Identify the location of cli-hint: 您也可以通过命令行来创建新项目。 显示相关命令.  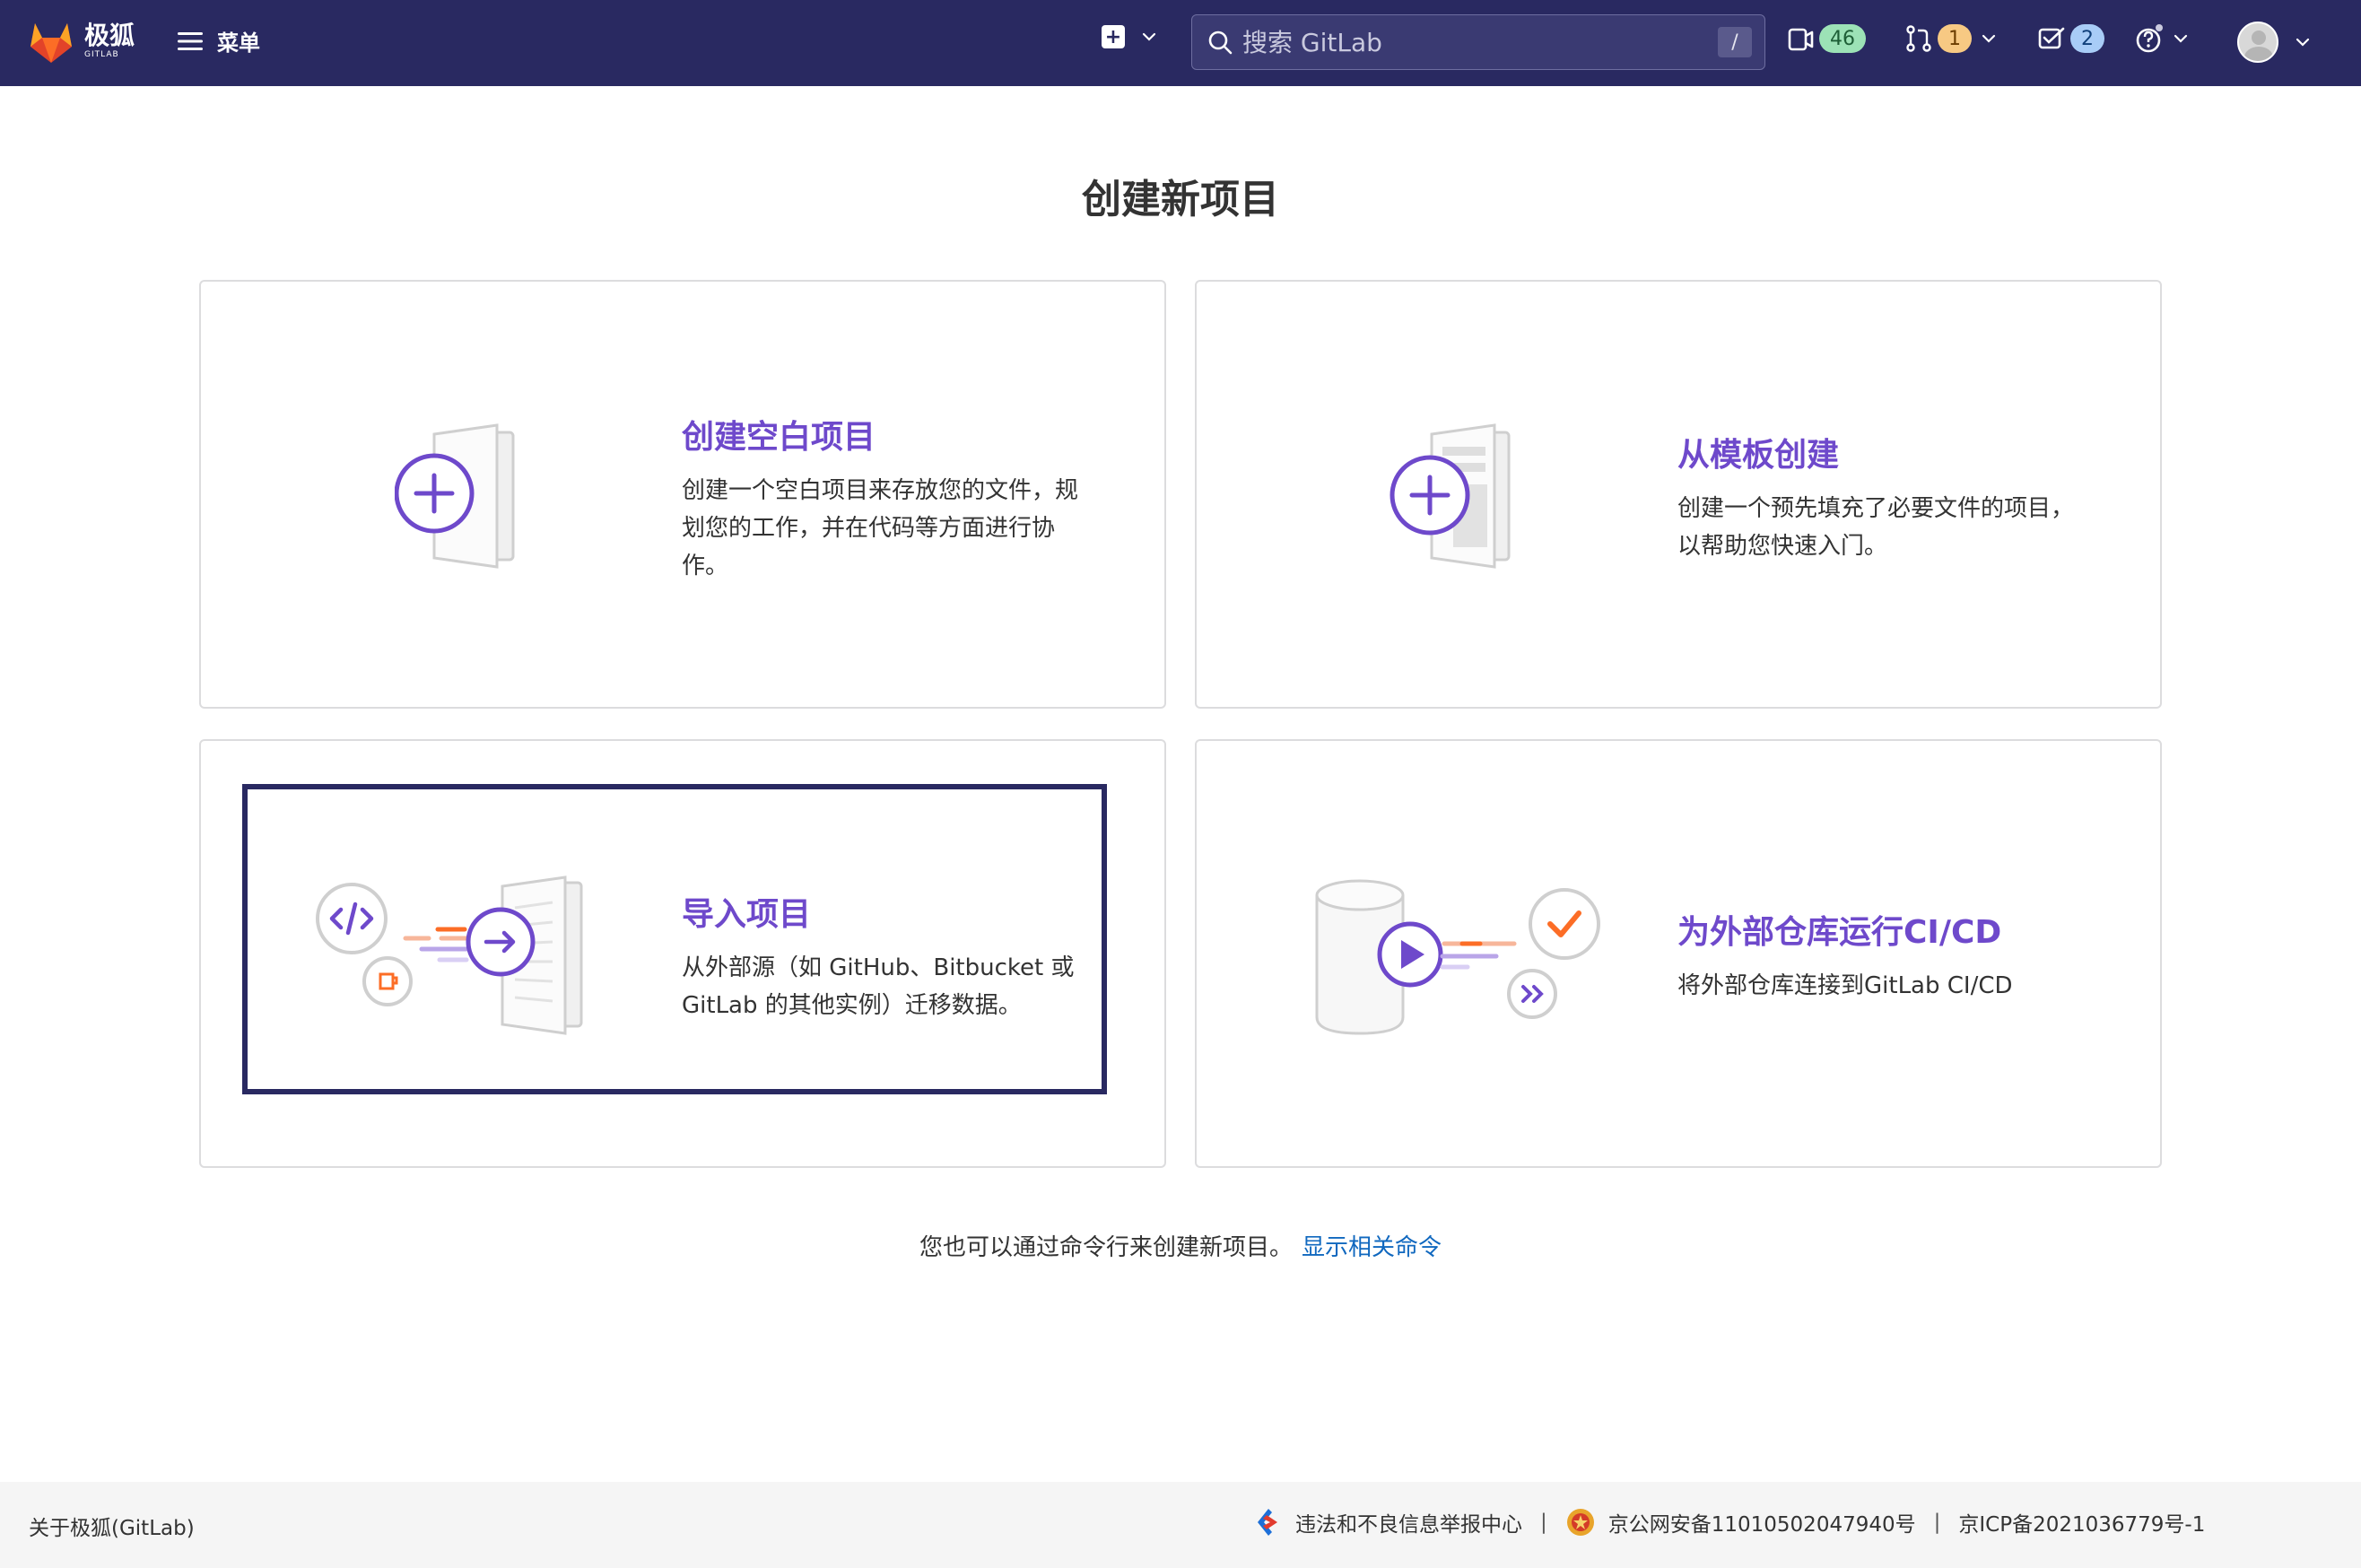
(1180, 1246).